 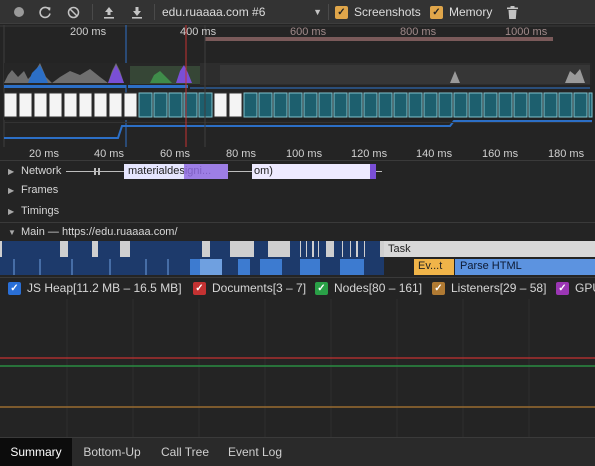 I want to click on network-request: om), so click(x=314, y=171).